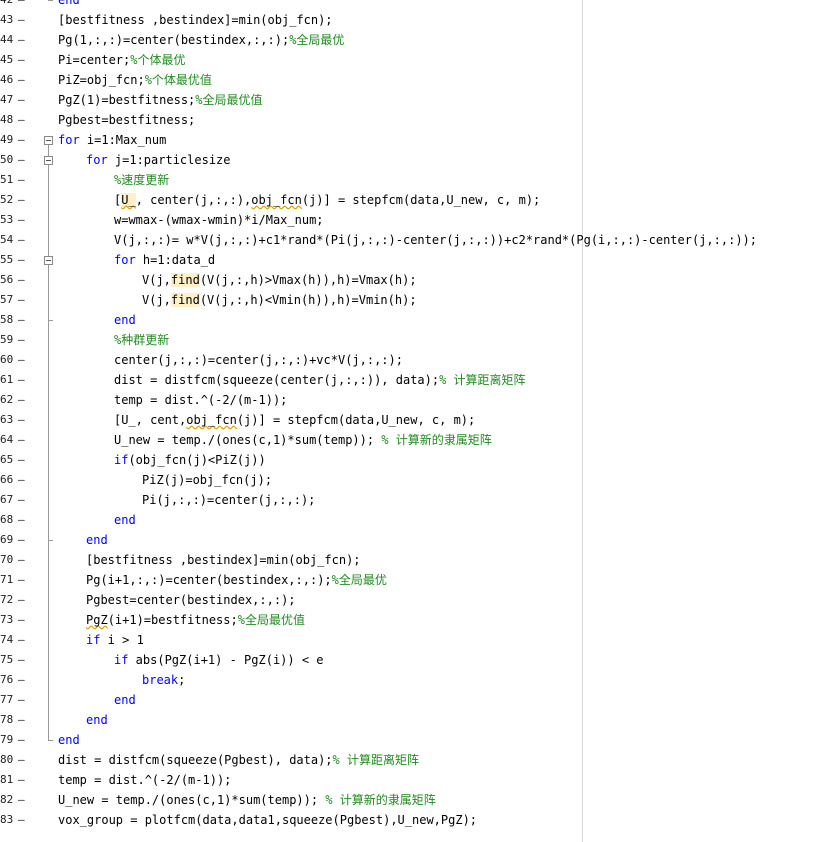 The height and width of the screenshot is (842, 820). I want to click on code-line: 50 — for j=1:particlesize, so click(410, 160).